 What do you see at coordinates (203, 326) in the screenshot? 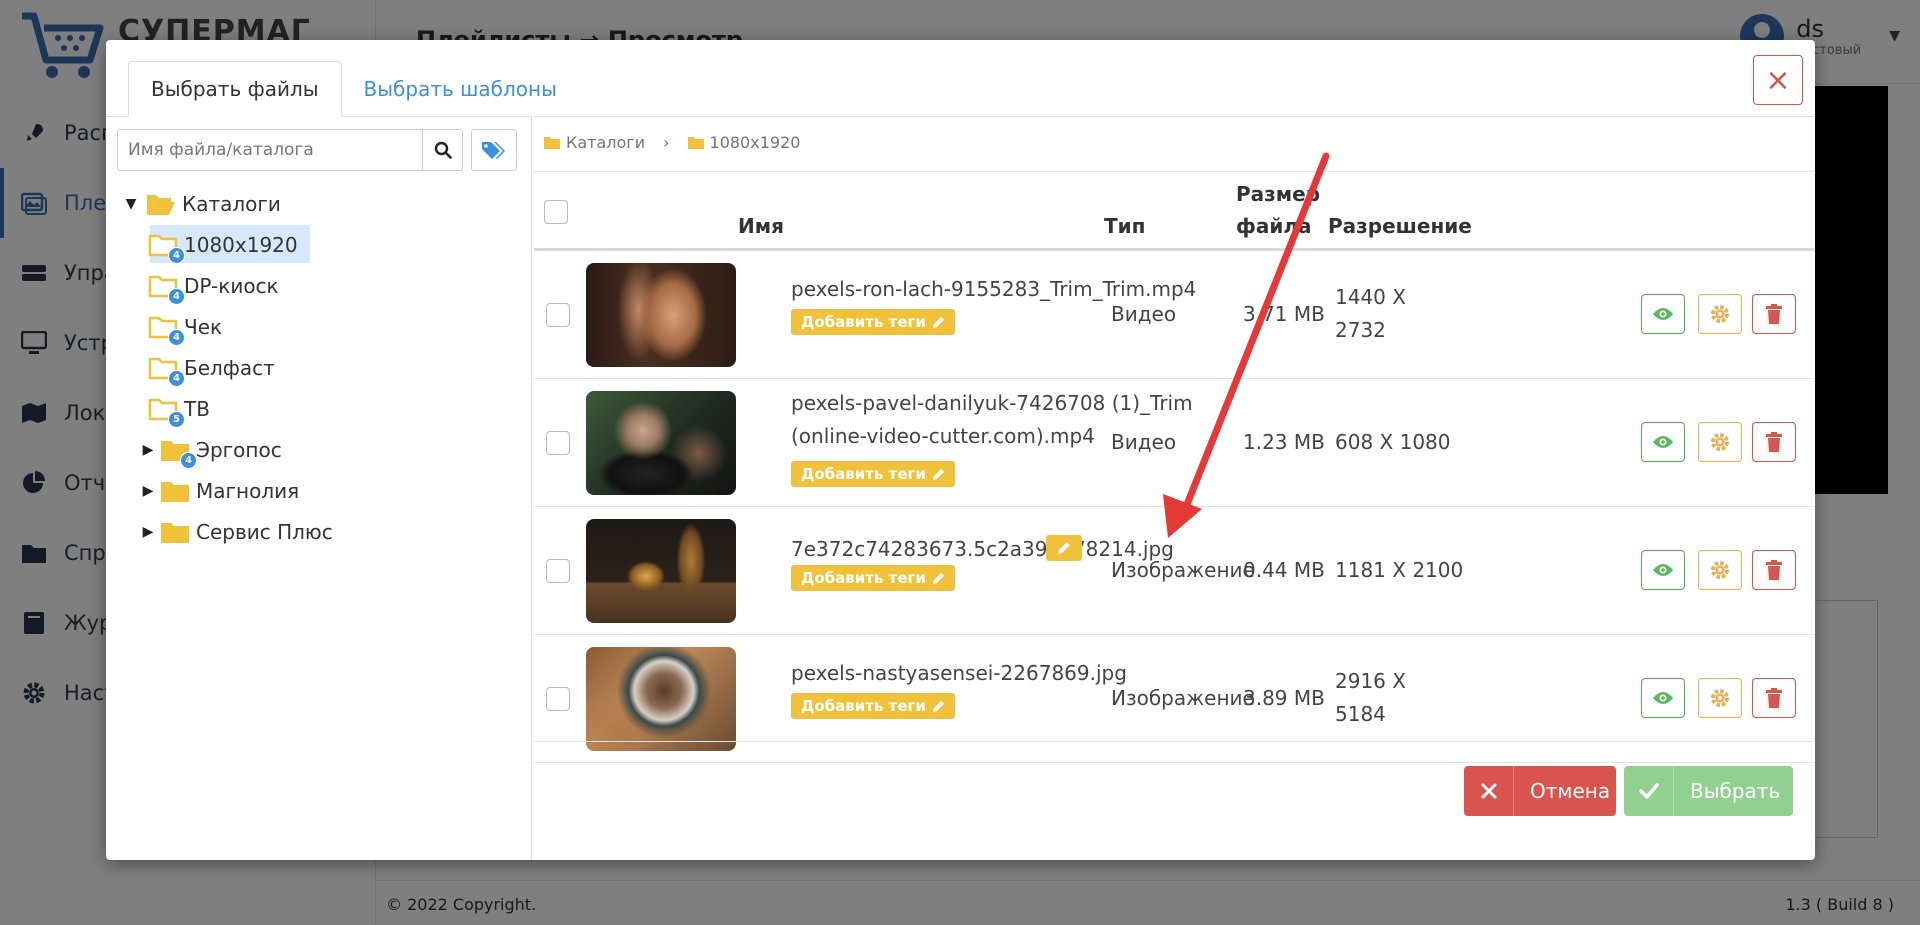
I see `tree-label: Чек` at bounding box center [203, 326].